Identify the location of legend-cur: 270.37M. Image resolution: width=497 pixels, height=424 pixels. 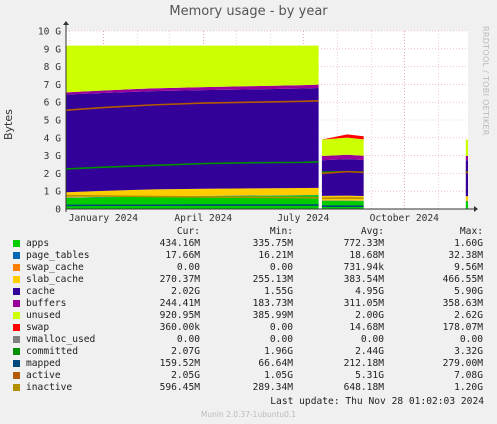
(179, 279).